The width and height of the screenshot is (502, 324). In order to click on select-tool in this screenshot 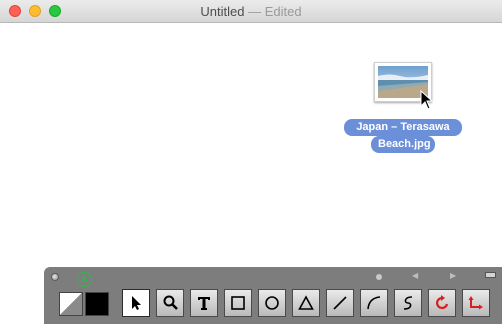, I will do `click(136, 303)`.